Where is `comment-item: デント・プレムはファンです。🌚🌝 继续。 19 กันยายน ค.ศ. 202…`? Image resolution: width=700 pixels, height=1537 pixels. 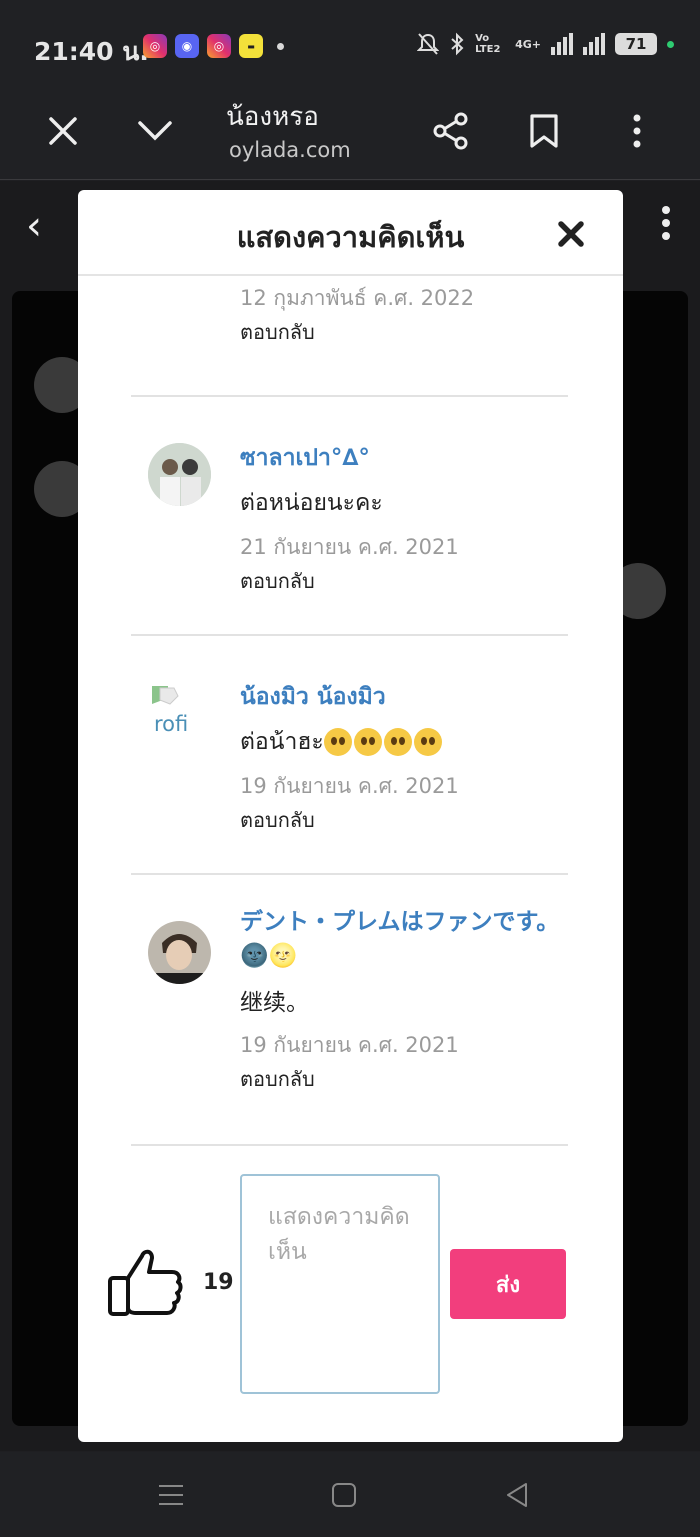 comment-item: デント・プレムはファンです。🌚🌝 继续。 19 กันยายน ค.ศ. 202… is located at coordinates (349, 1010).